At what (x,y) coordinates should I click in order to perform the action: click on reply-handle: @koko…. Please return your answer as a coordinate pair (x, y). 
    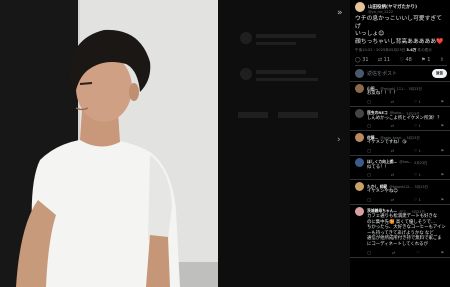
    Looking at the image, I should click on (397, 113).